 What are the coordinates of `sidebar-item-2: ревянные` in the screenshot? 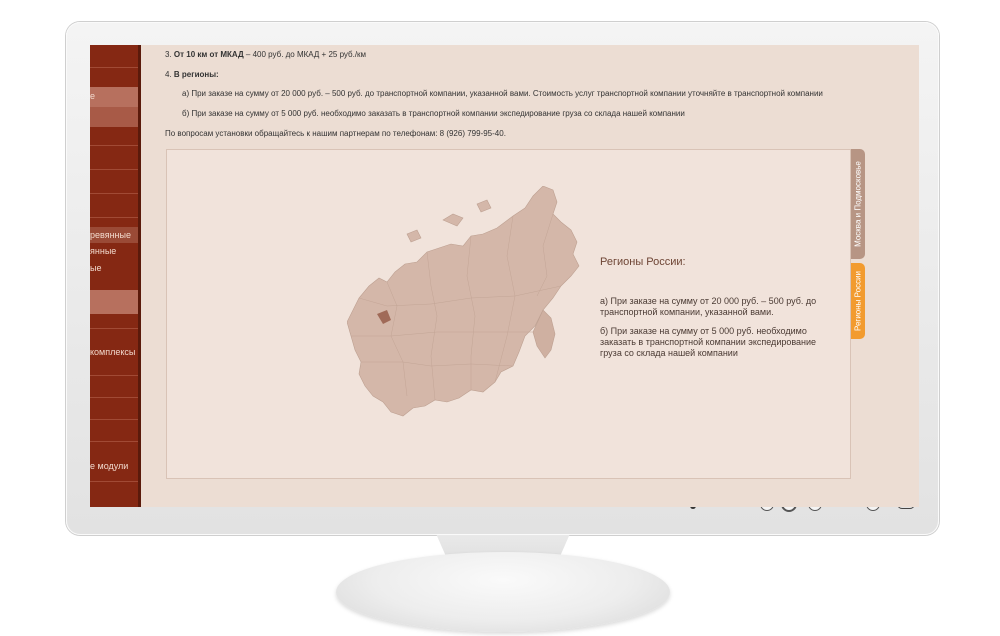 It's located at (110, 235).